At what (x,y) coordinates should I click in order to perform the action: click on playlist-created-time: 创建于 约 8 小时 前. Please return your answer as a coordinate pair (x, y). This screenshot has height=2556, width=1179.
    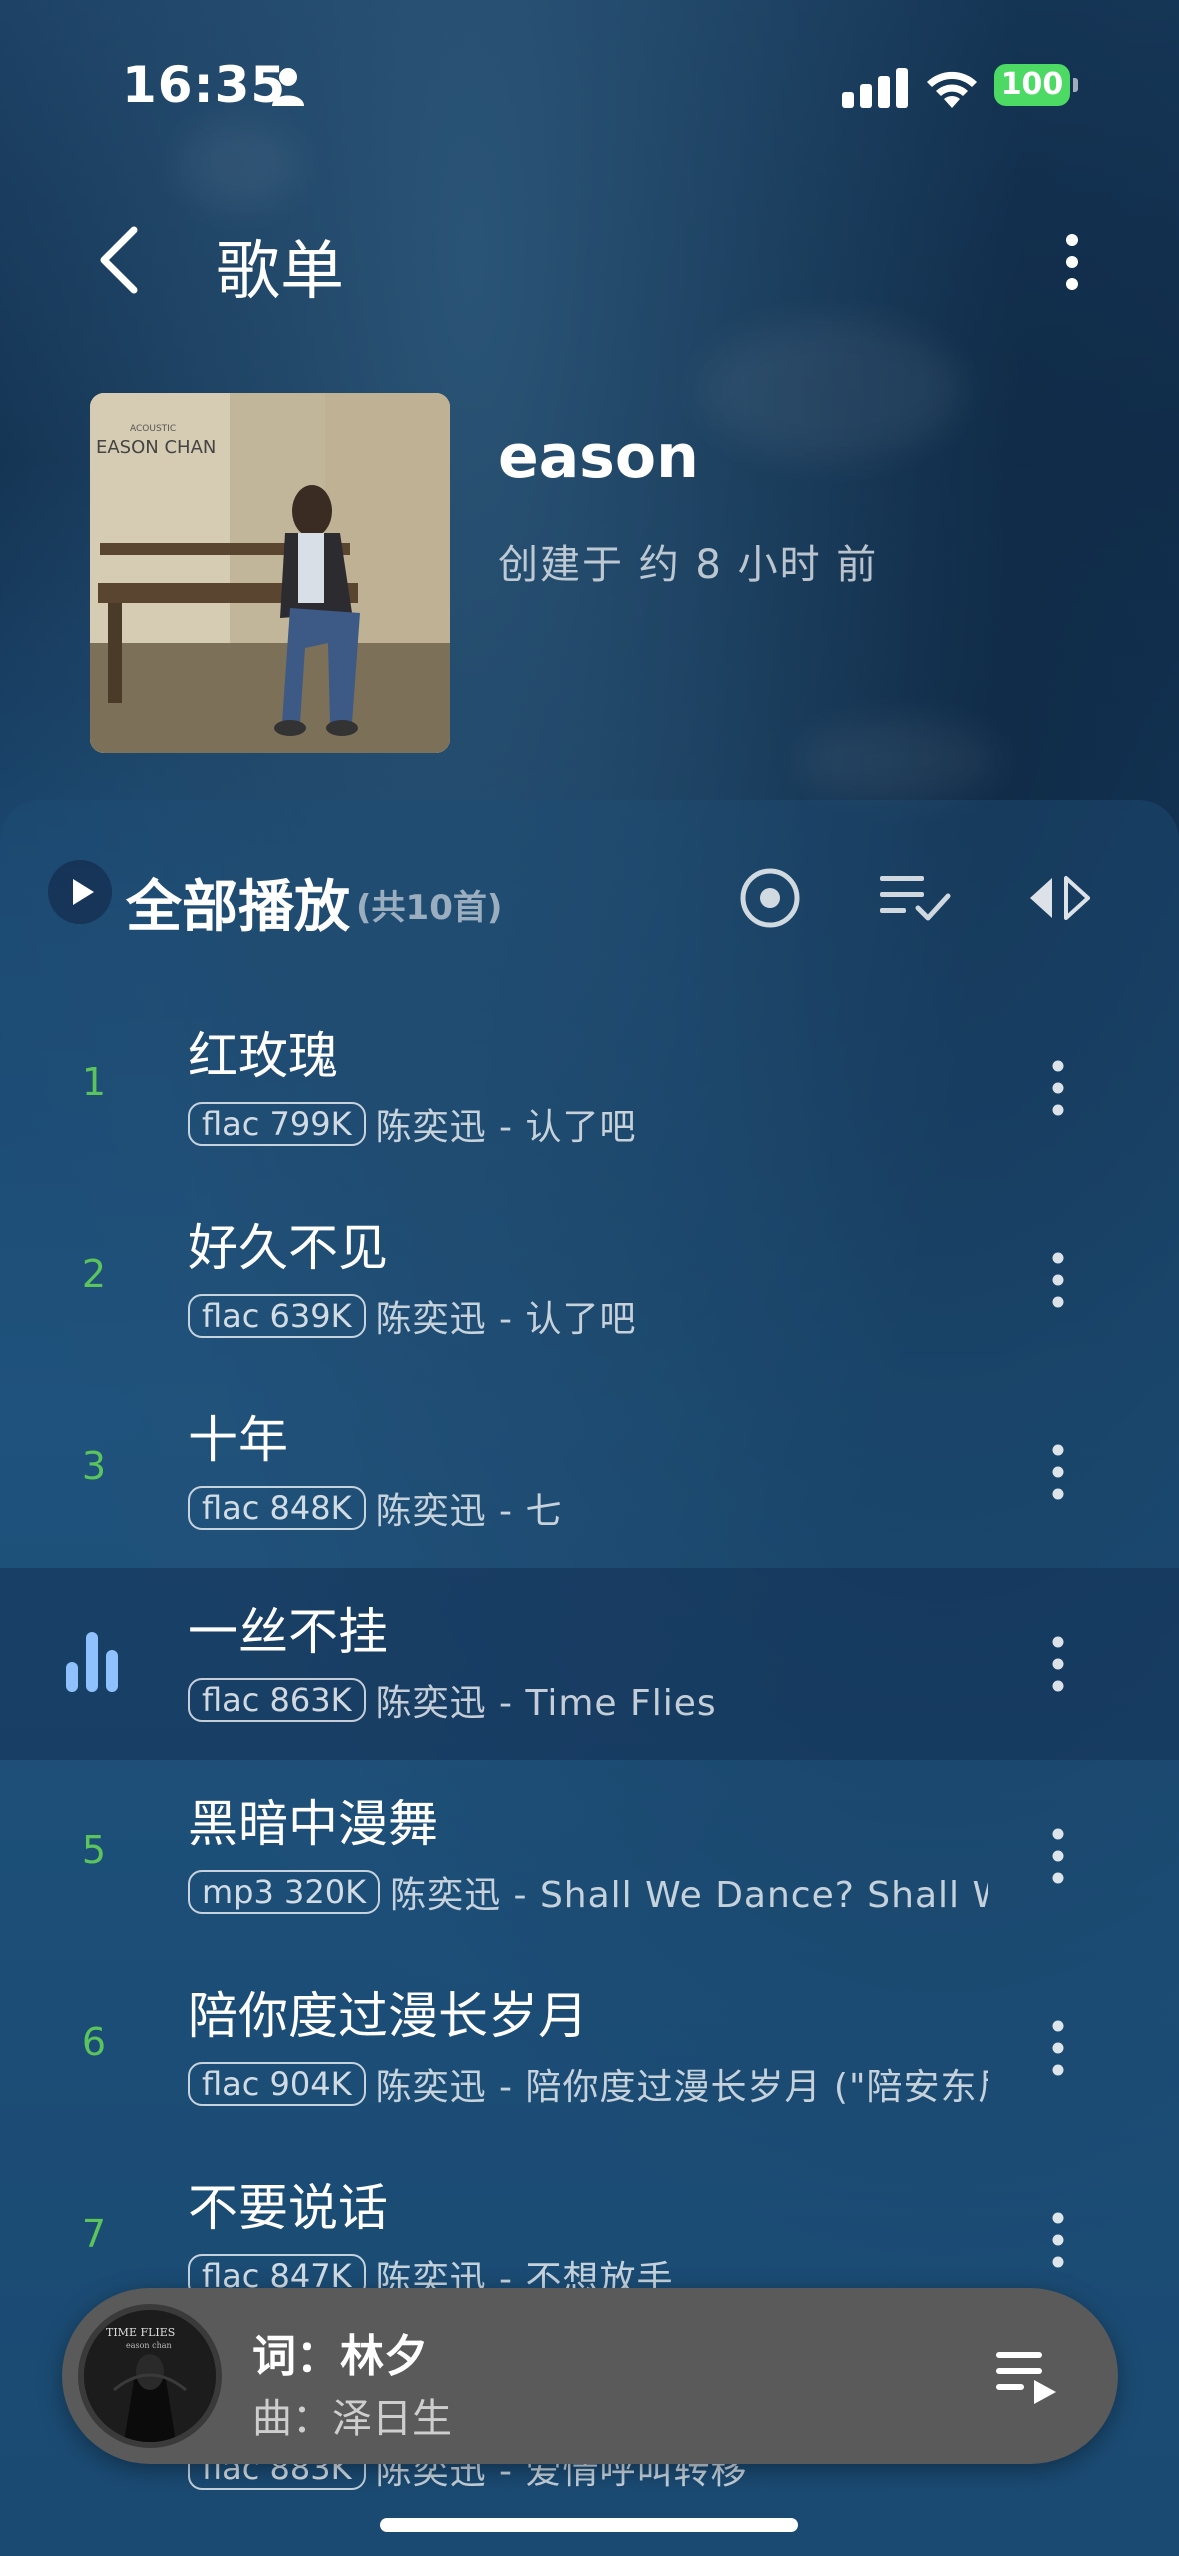
    Looking at the image, I should click on (688, 565).